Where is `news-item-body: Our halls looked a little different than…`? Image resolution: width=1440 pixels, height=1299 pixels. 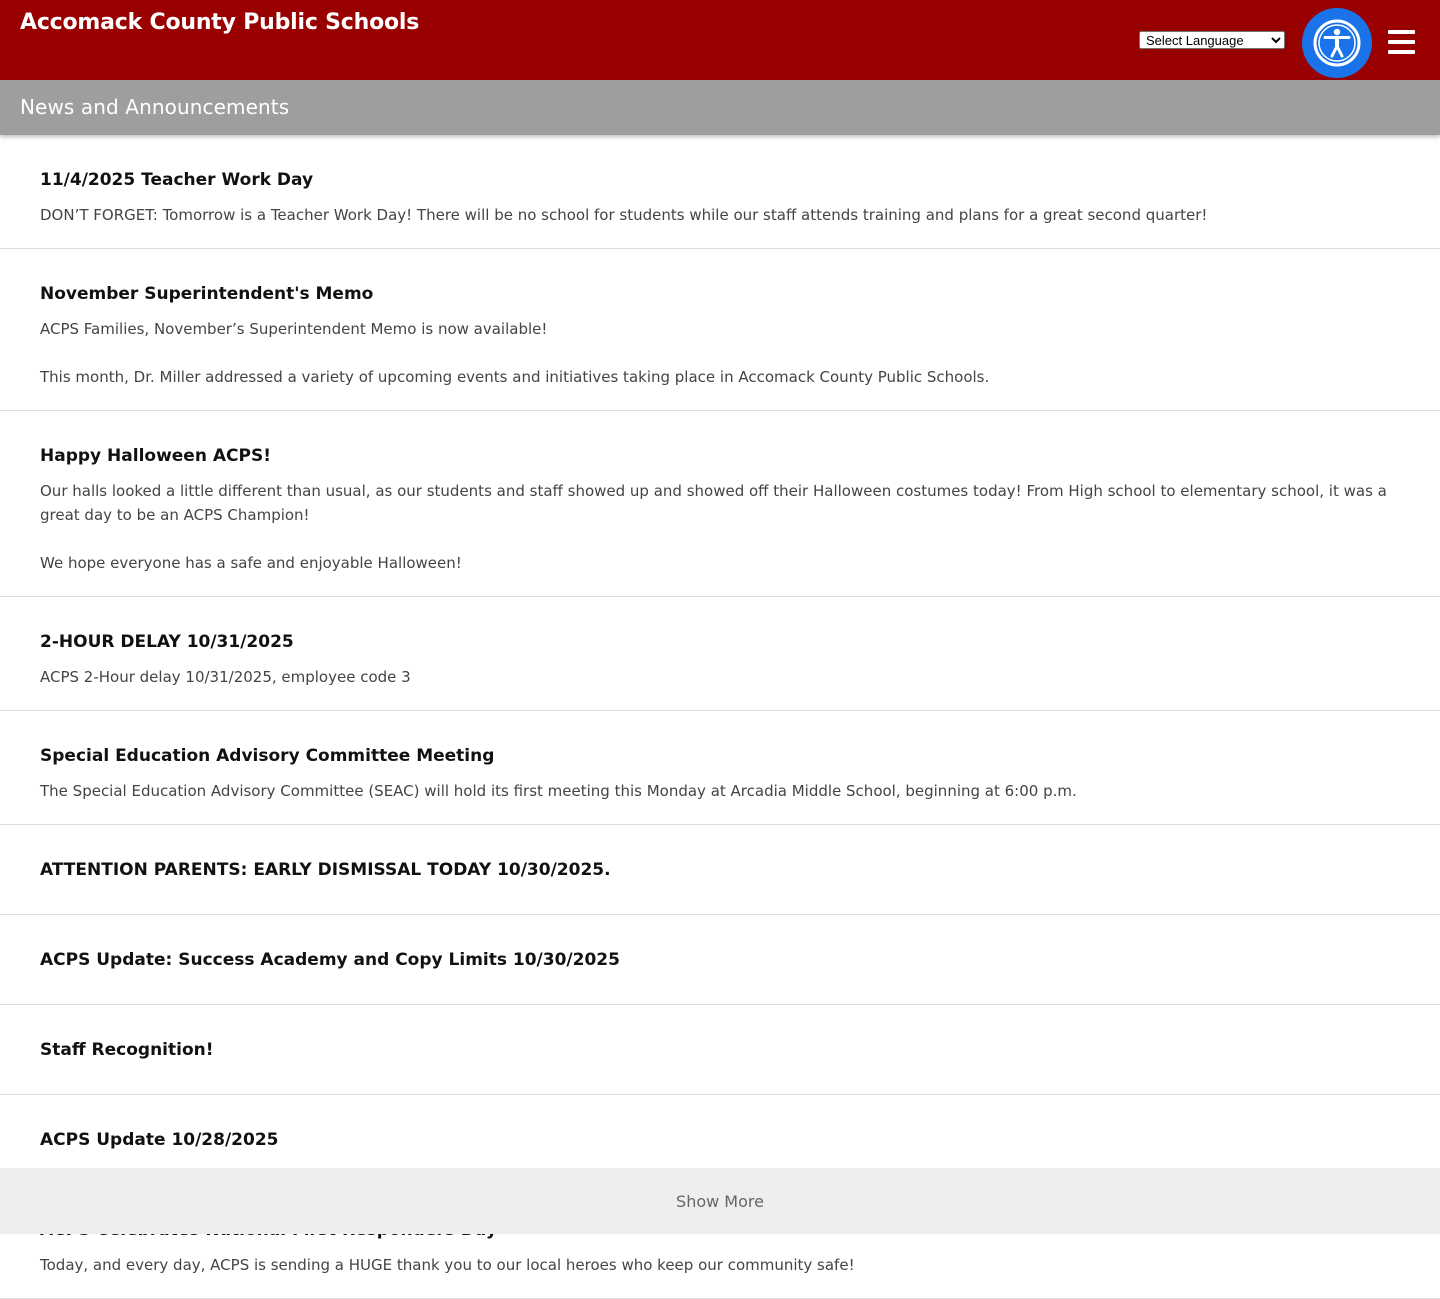 news-item-body: Our halls looked a little different than… is located at coordinates (720, 527).